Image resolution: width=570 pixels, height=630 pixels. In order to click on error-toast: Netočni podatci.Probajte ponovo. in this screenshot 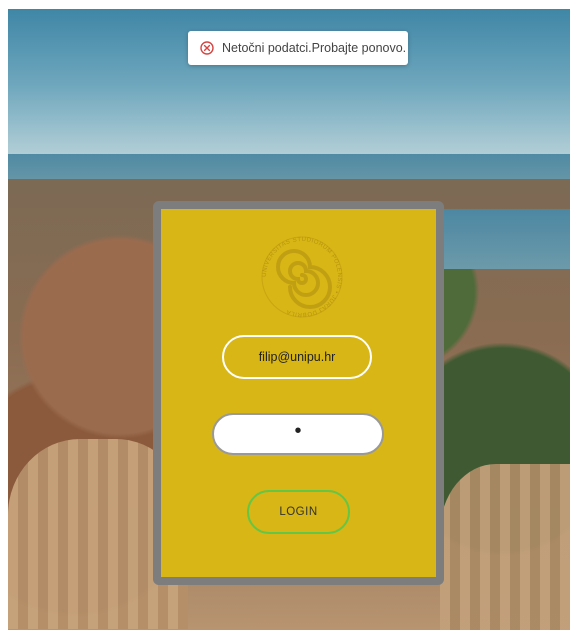, I will do `click(298, 48)`.